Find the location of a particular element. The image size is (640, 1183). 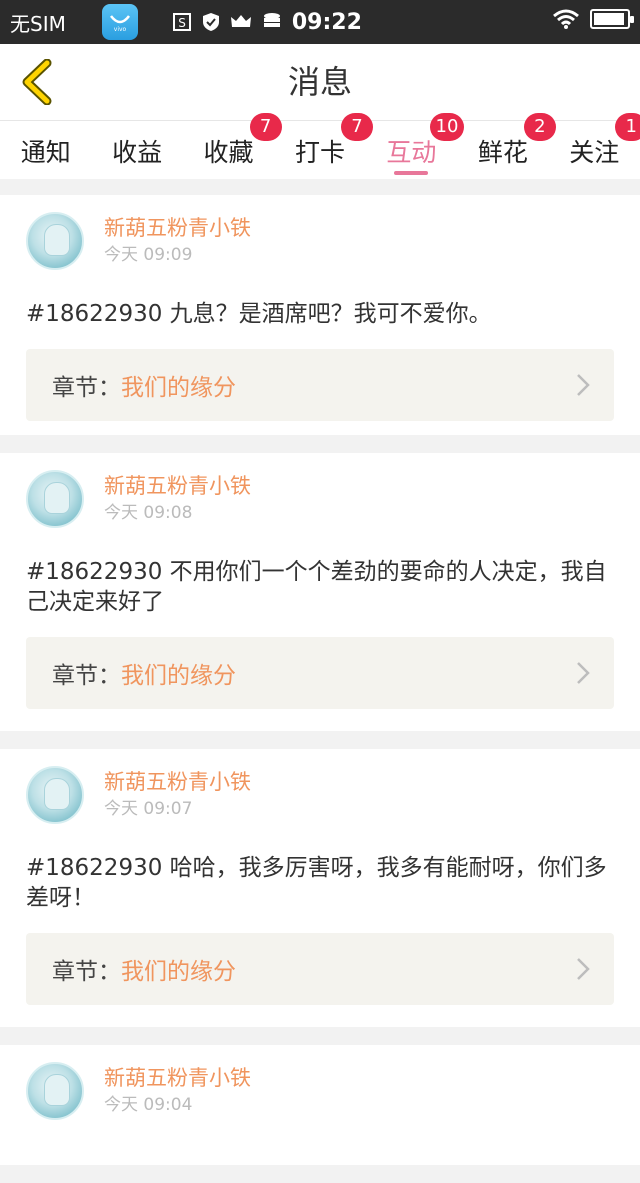

message-tabs: 通知 收益 收藏 7 打卡 7 互动 10 鲜花 2 关注 1 is located at coordinates (320, 146).